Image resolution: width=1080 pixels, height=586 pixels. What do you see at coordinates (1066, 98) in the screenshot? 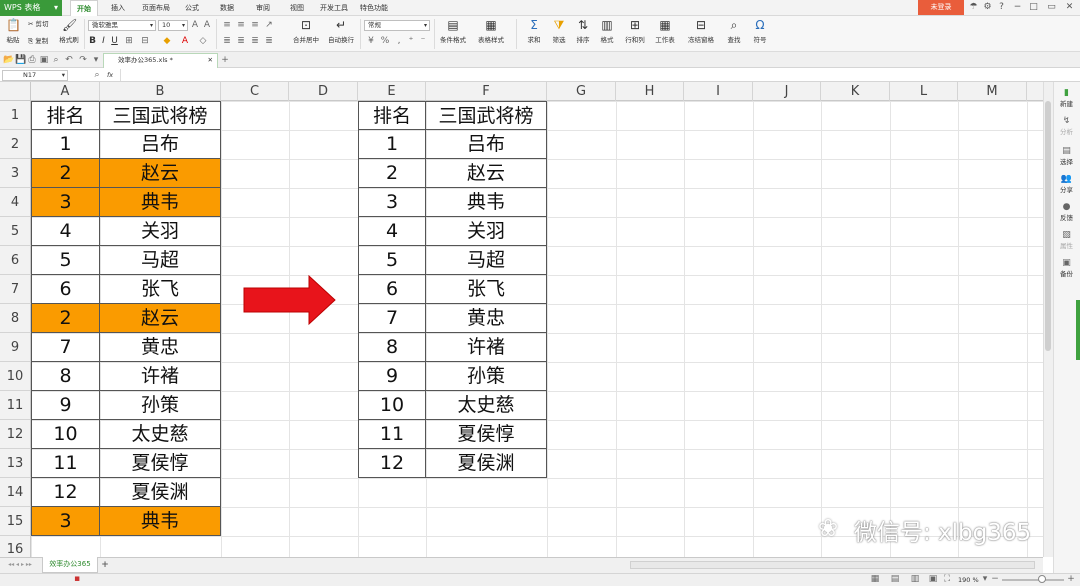
I see `side-new: ▮ 新建` at bounding box center [1066, 98].